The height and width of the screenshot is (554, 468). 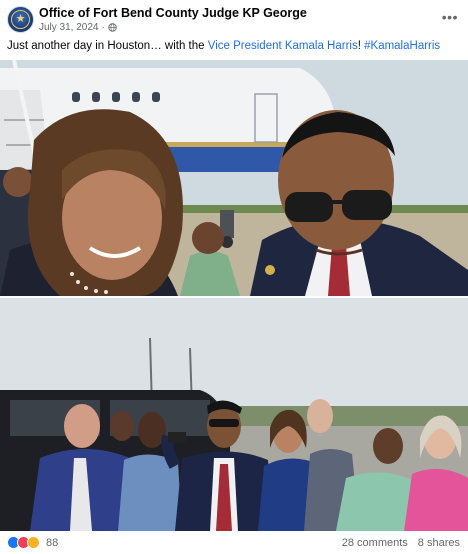 I want to click on reaction-summary: 88, so click(x=32, y=542).